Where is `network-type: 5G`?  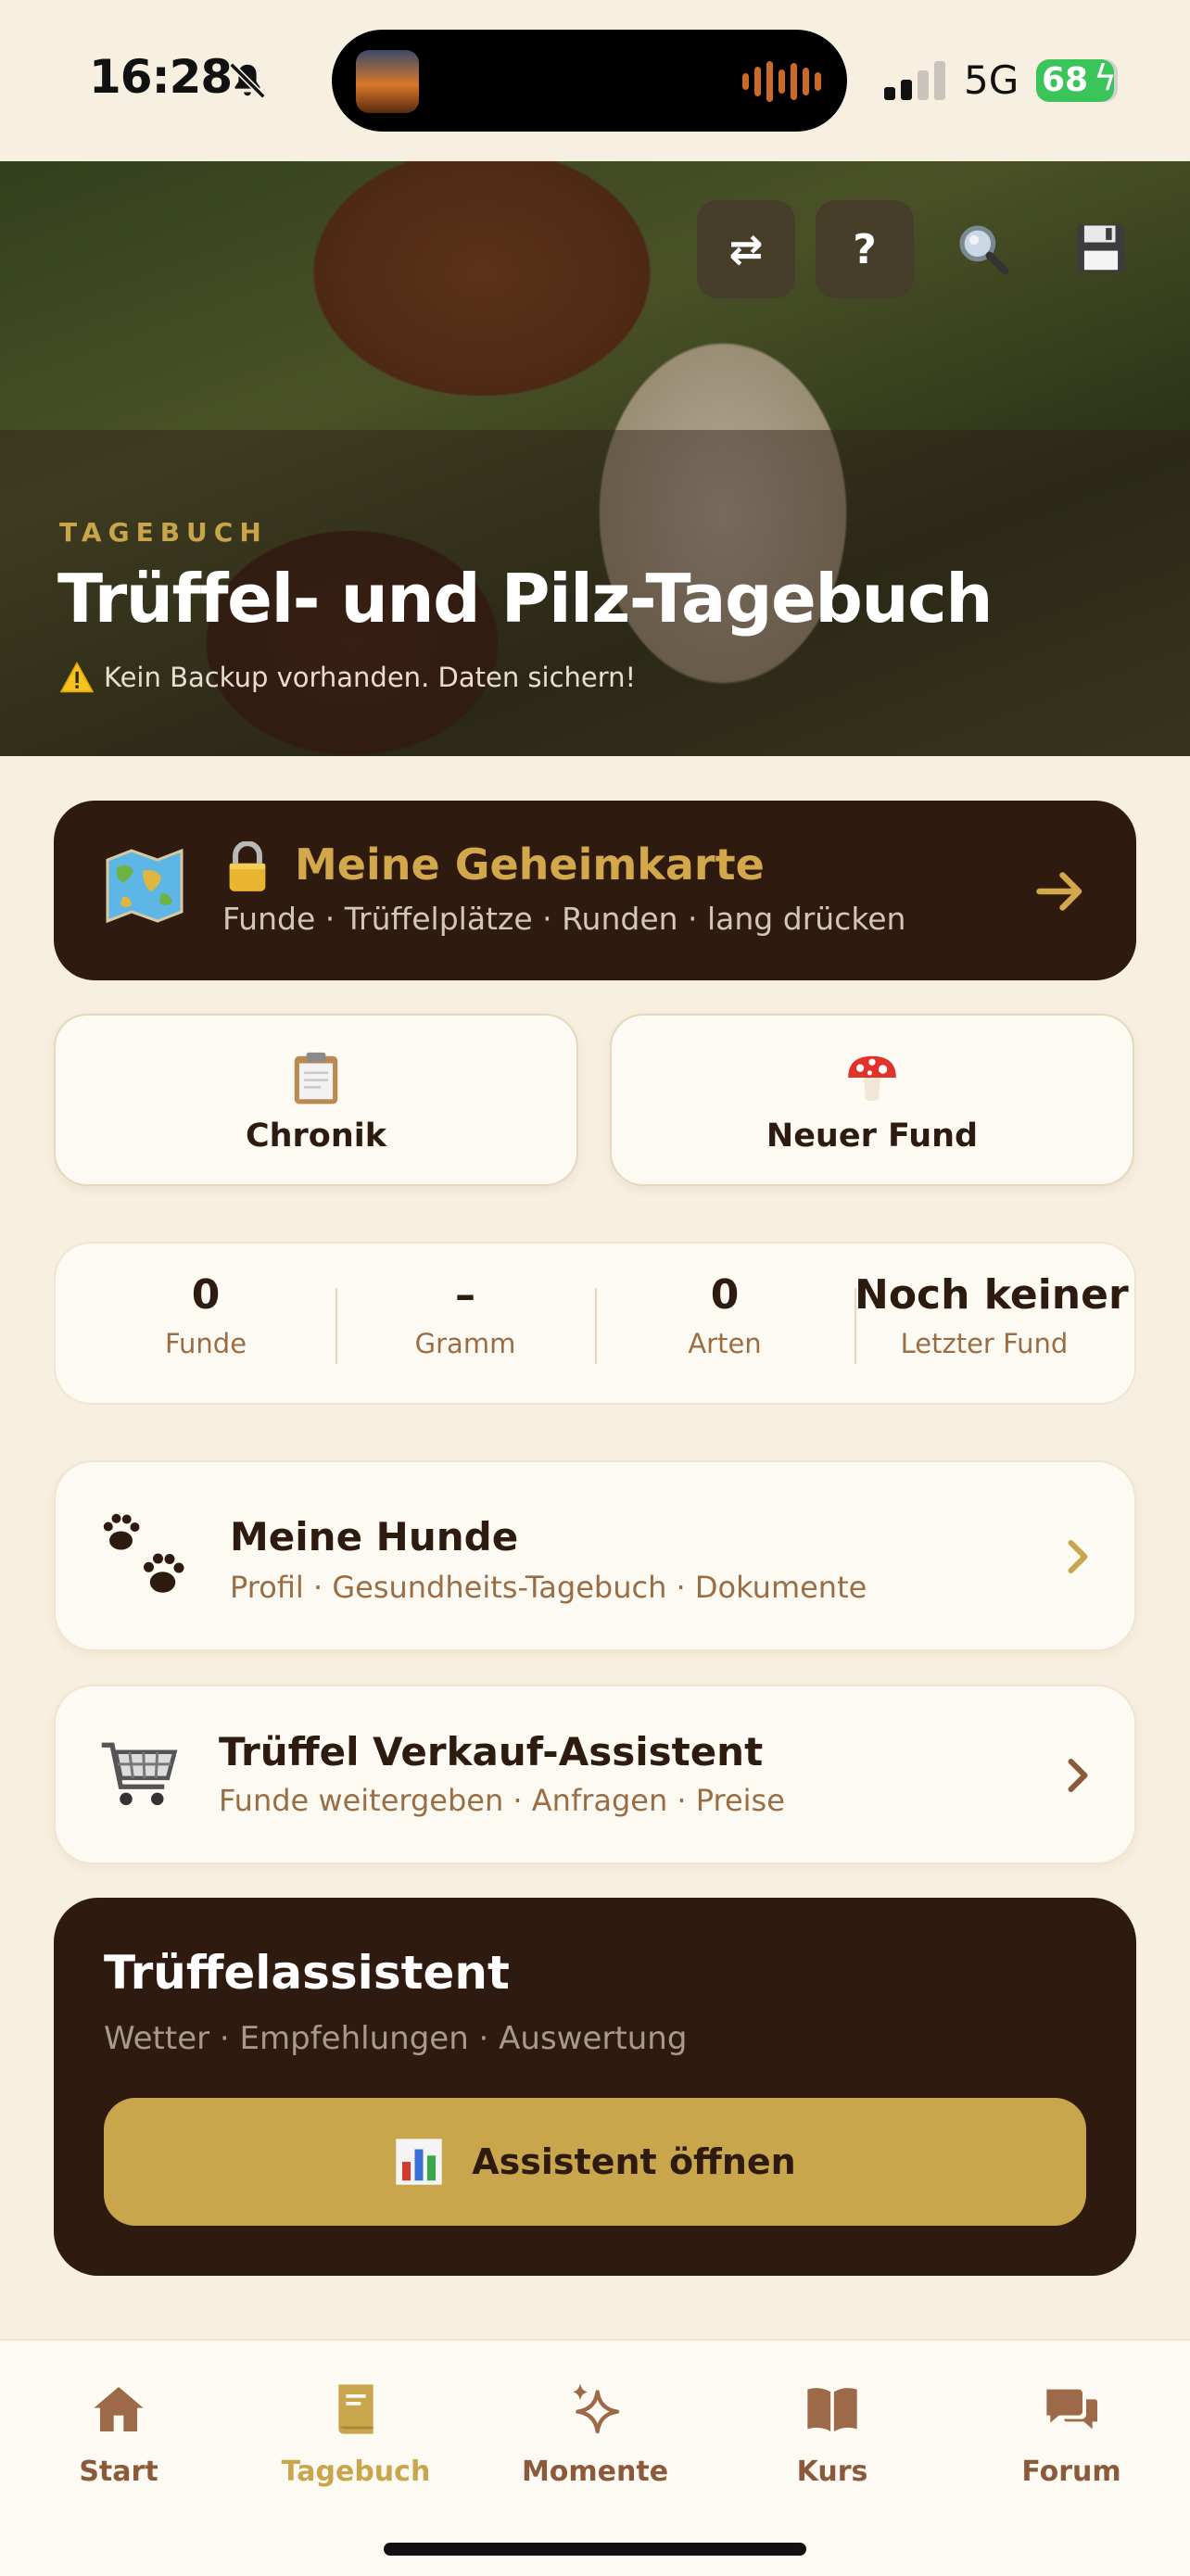 network-type: 5G is located at coordinates (991, 80).